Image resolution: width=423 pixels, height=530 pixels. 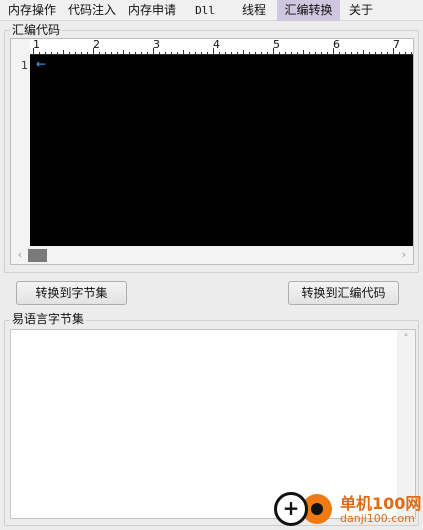 I want to click on scroll-right-icon: ›, so click(x=404, y=255).